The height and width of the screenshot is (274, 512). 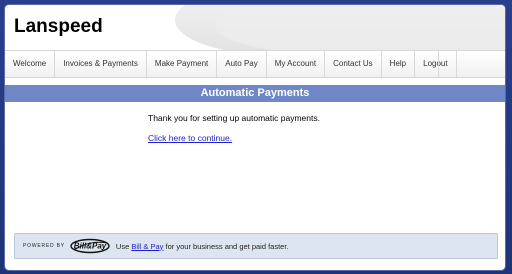 What do you see at coordinates (30, 64) in the screenshot?
I see `nav-item-welcome: Welcome` at bounding box center [30, 64].